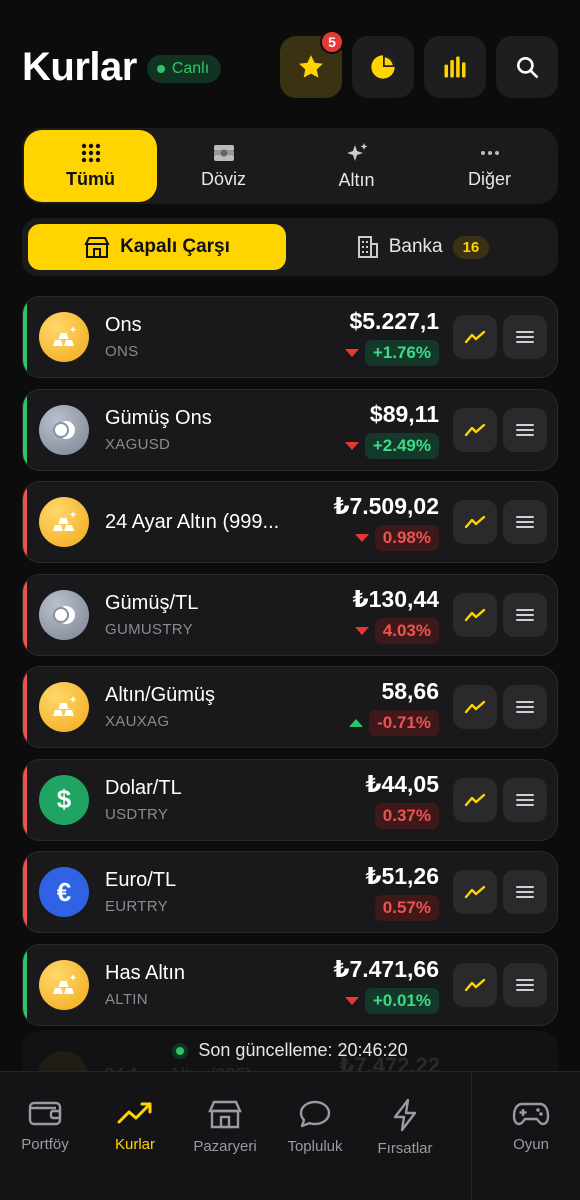  Describe the element at coordinates (126, 999) in the screenshot. I see `rate-code: ALTIN` at that location.